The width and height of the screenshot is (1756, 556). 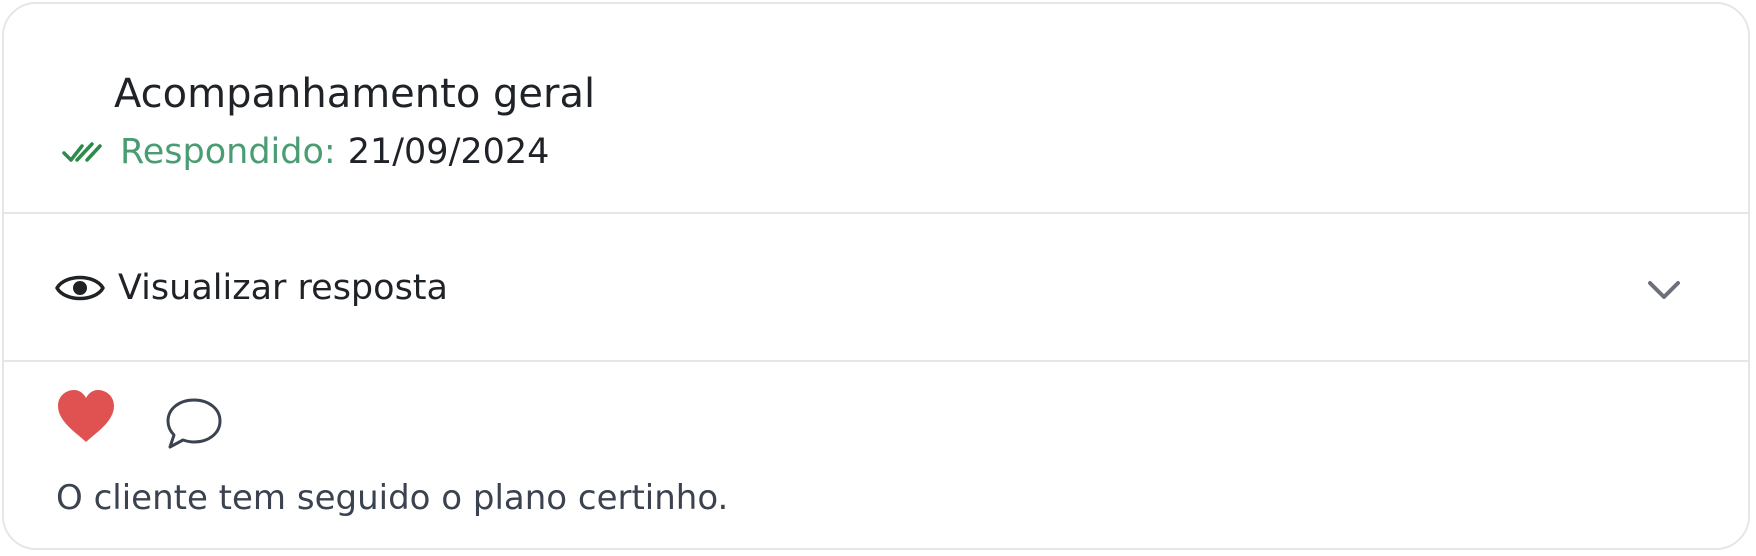 I want to click on comment-text: O cliente tem seguido o plano certinho., so click(x=392, y=498).